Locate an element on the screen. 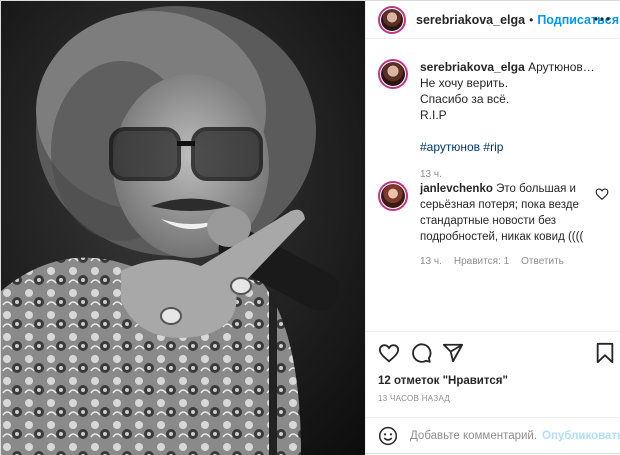 Image resolution: width=620 pixels, height=455 pixels. author-avatar is located at coordinates (392, 19).